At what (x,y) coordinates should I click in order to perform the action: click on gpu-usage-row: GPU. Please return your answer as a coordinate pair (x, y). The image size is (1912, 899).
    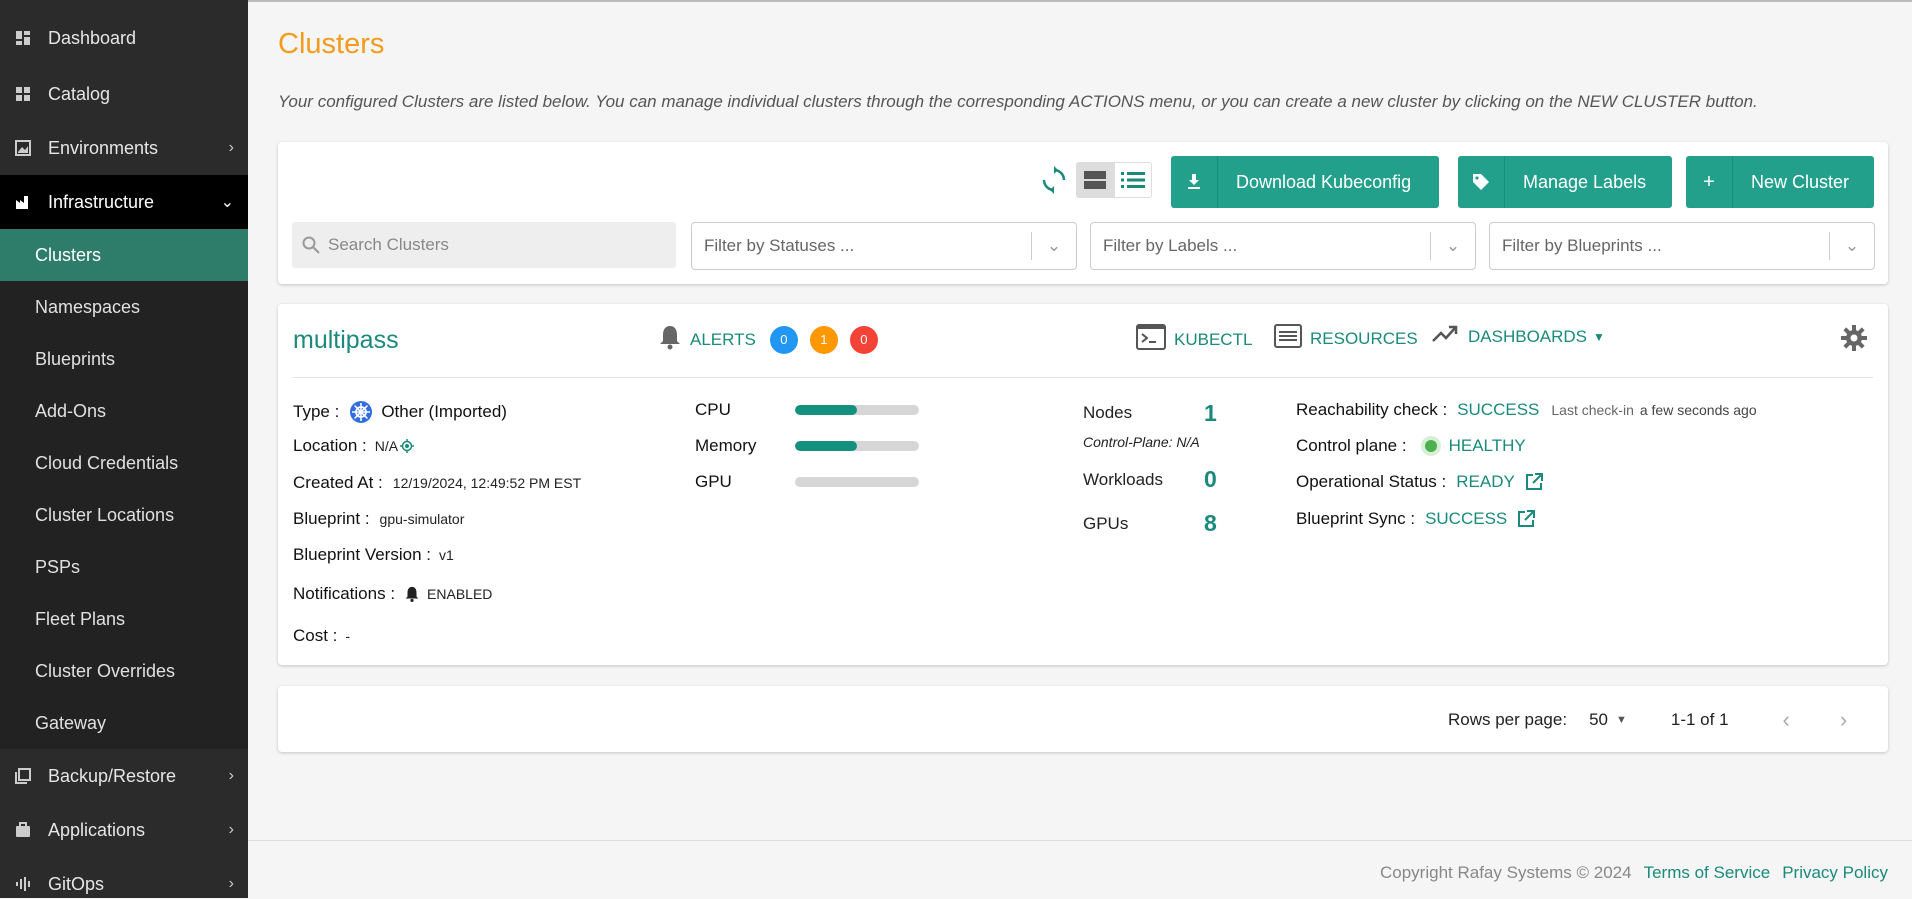
    Looking at the image, I should click on (807, 482).